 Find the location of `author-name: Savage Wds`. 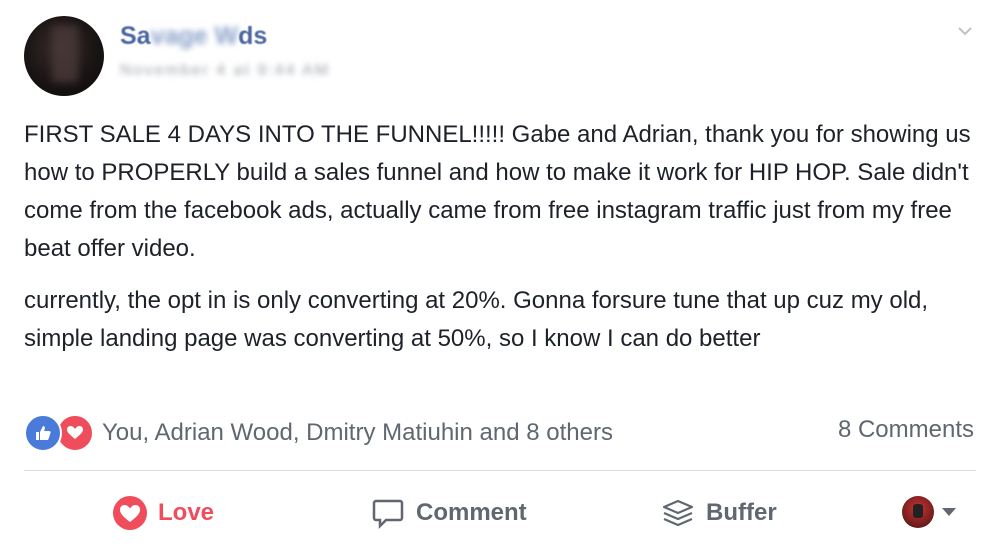

author-name: Savage Wds is located at coordinates (193, 36).